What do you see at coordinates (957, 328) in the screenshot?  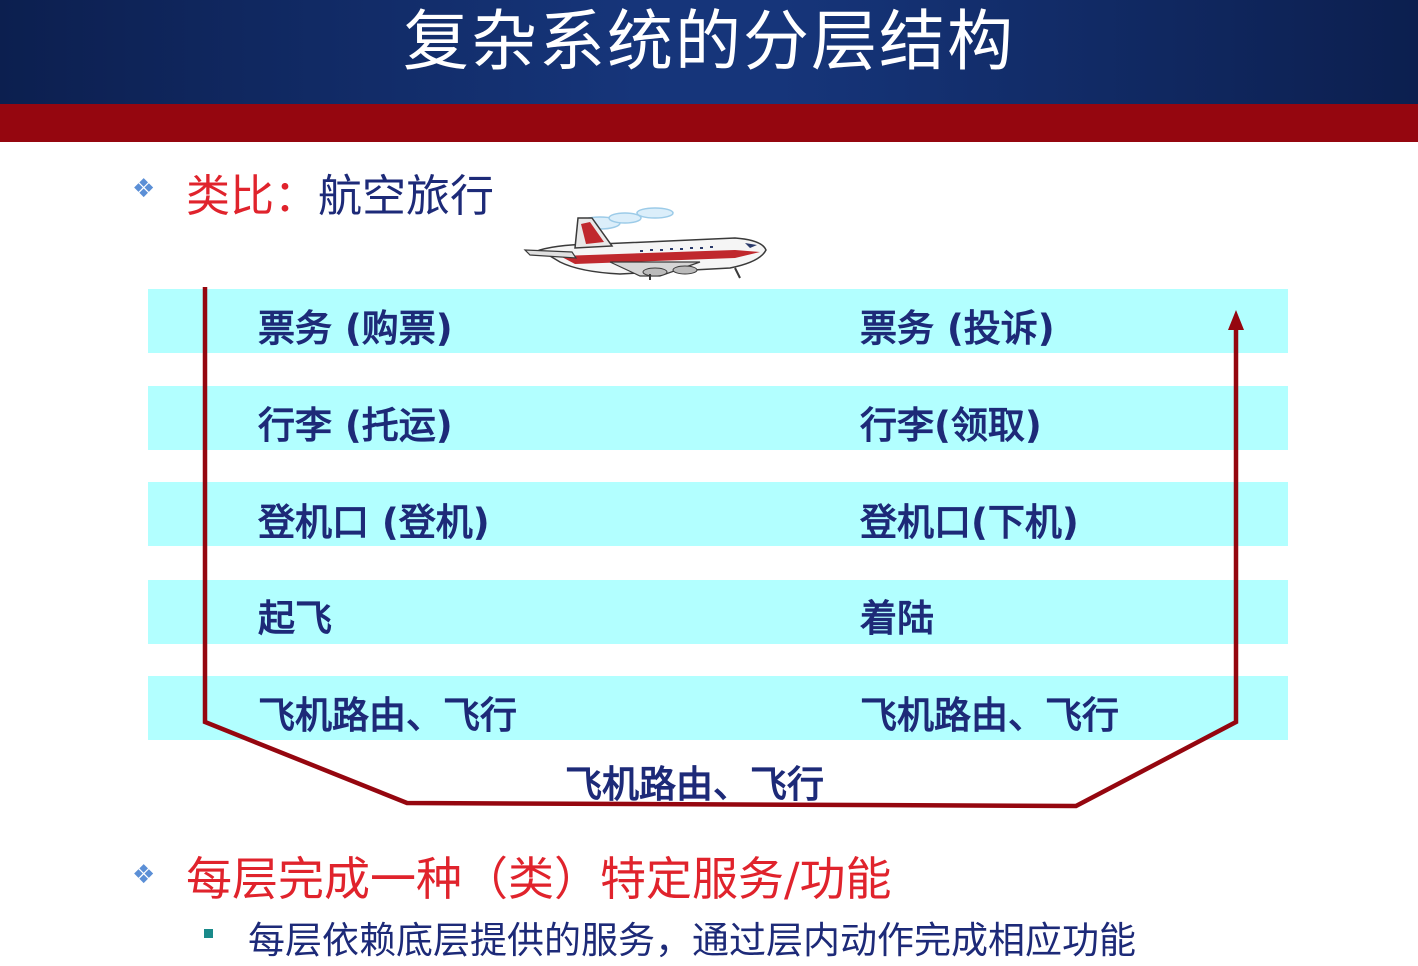 I see `layer-right-label-1: 票务 (投诉)` at bounding box center [957, 328].